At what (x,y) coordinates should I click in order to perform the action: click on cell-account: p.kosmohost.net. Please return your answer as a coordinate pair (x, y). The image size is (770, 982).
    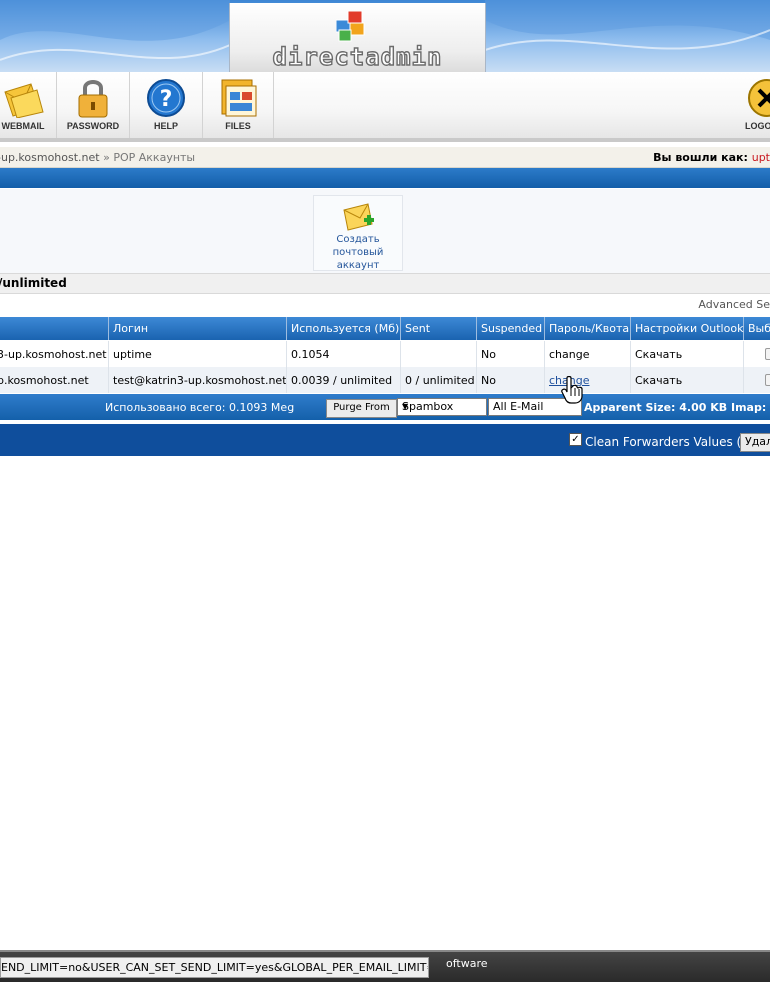
    Looking at the image, I should click on (54, 380).